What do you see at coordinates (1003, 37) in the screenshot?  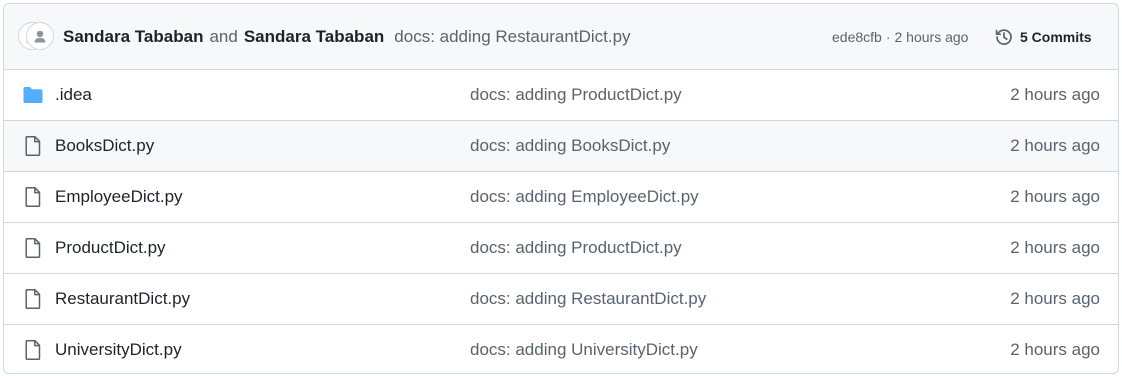 I see `history-icon` at bounding box center [1003, 37].